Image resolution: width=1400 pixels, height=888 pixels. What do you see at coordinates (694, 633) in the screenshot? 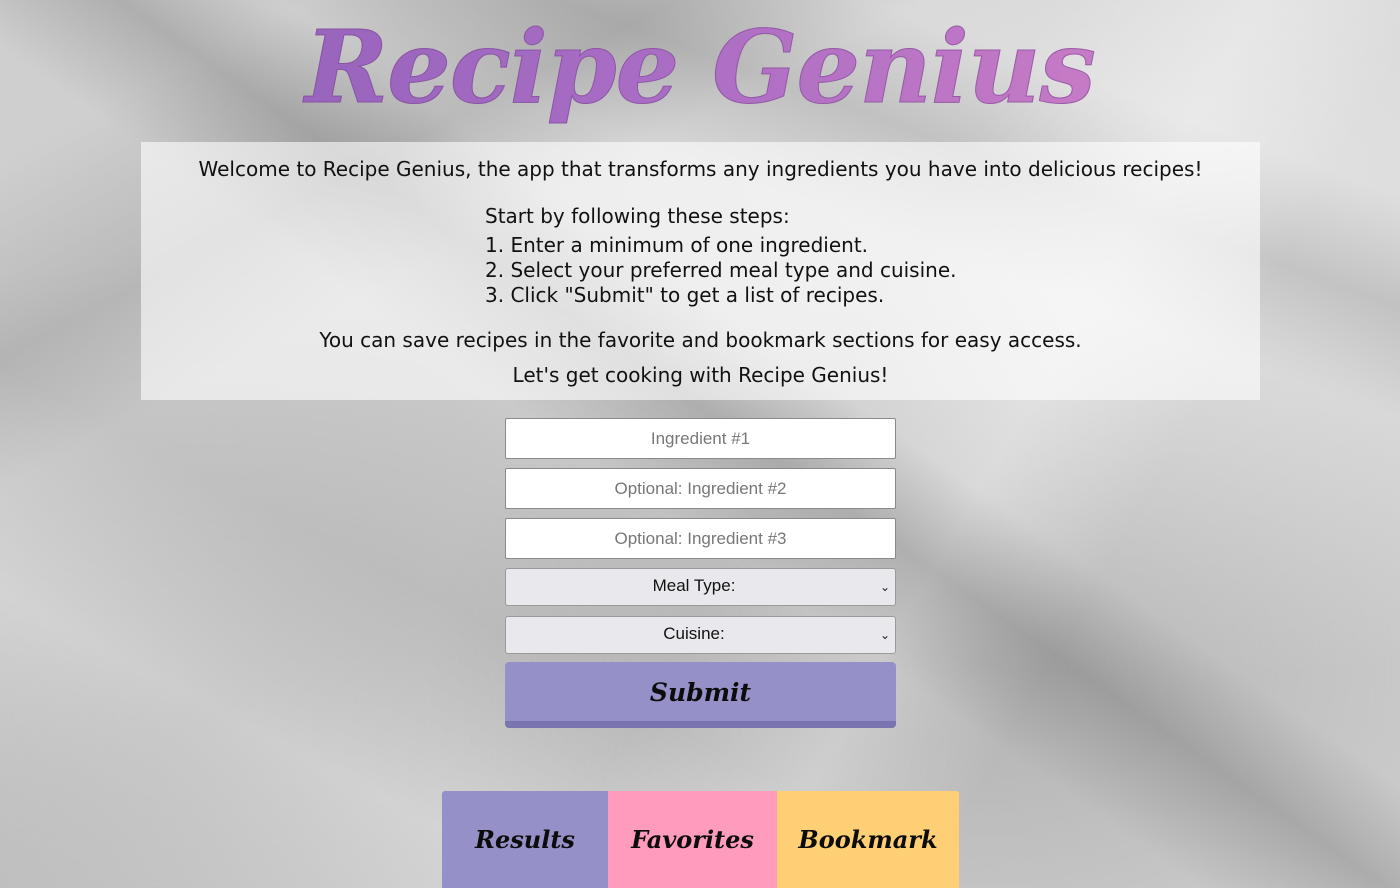
I see `cuisine-selected: Cuisine:` at bounding box center [694, 633].